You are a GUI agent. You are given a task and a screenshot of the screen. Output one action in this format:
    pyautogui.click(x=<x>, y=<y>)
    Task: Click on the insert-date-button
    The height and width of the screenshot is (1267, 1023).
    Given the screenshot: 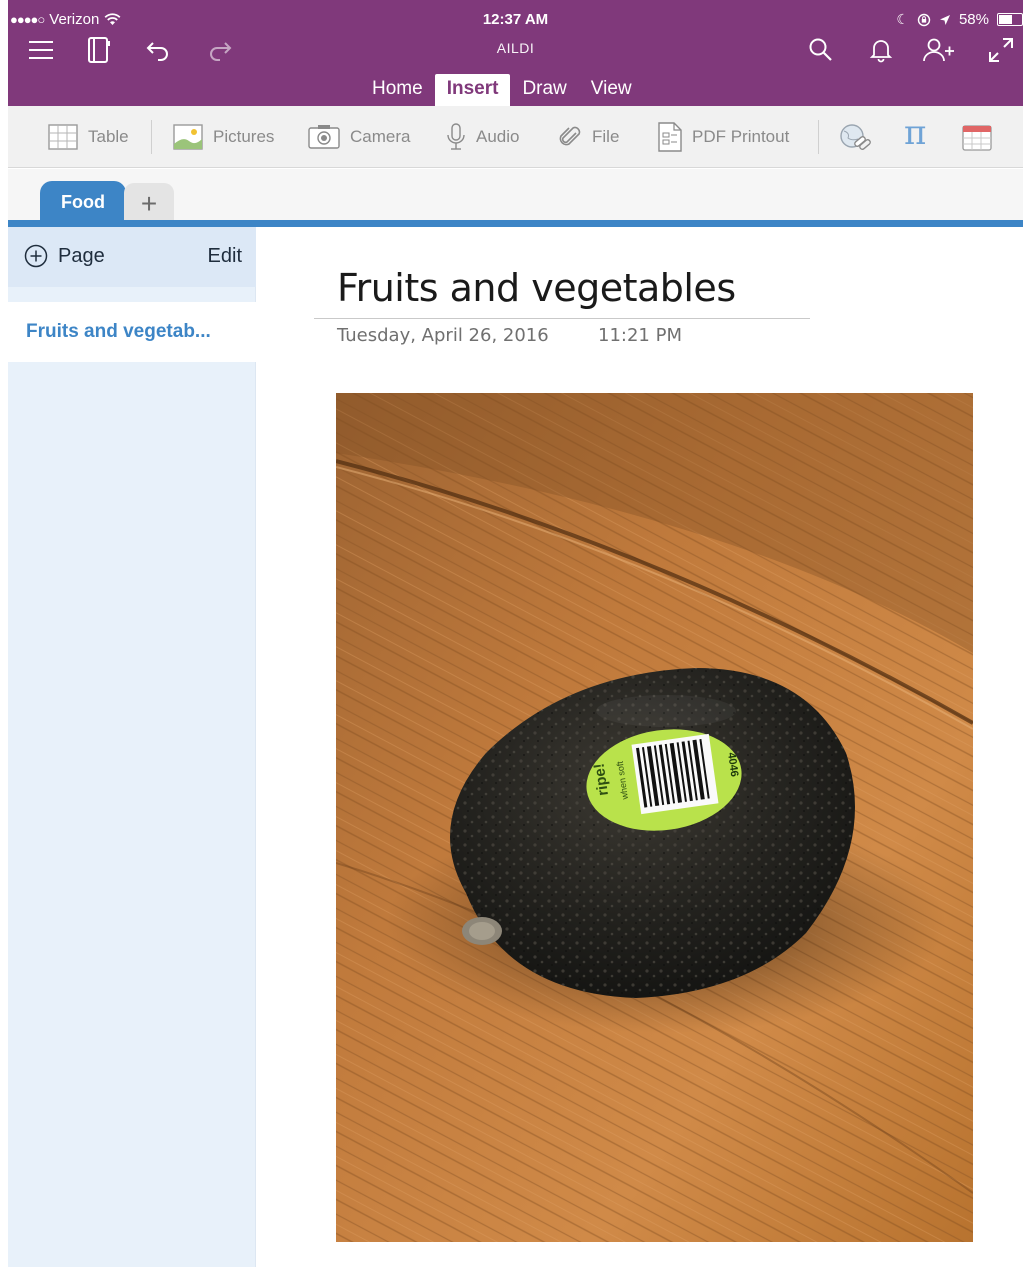 What is the action you would take?
    pyautogui.click(x=977, y=137)
    